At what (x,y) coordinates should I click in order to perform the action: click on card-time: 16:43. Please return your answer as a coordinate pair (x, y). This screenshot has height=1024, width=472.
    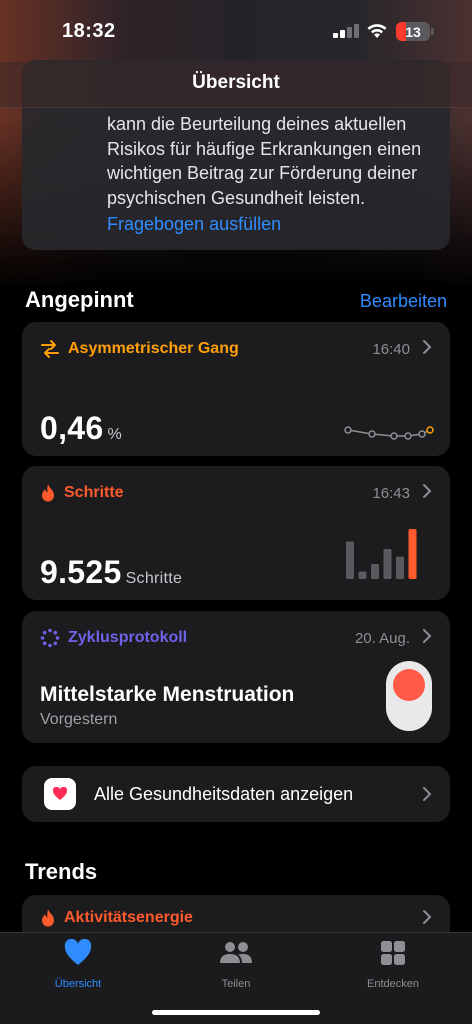
    Looking at the image, I should click on (391, 493).